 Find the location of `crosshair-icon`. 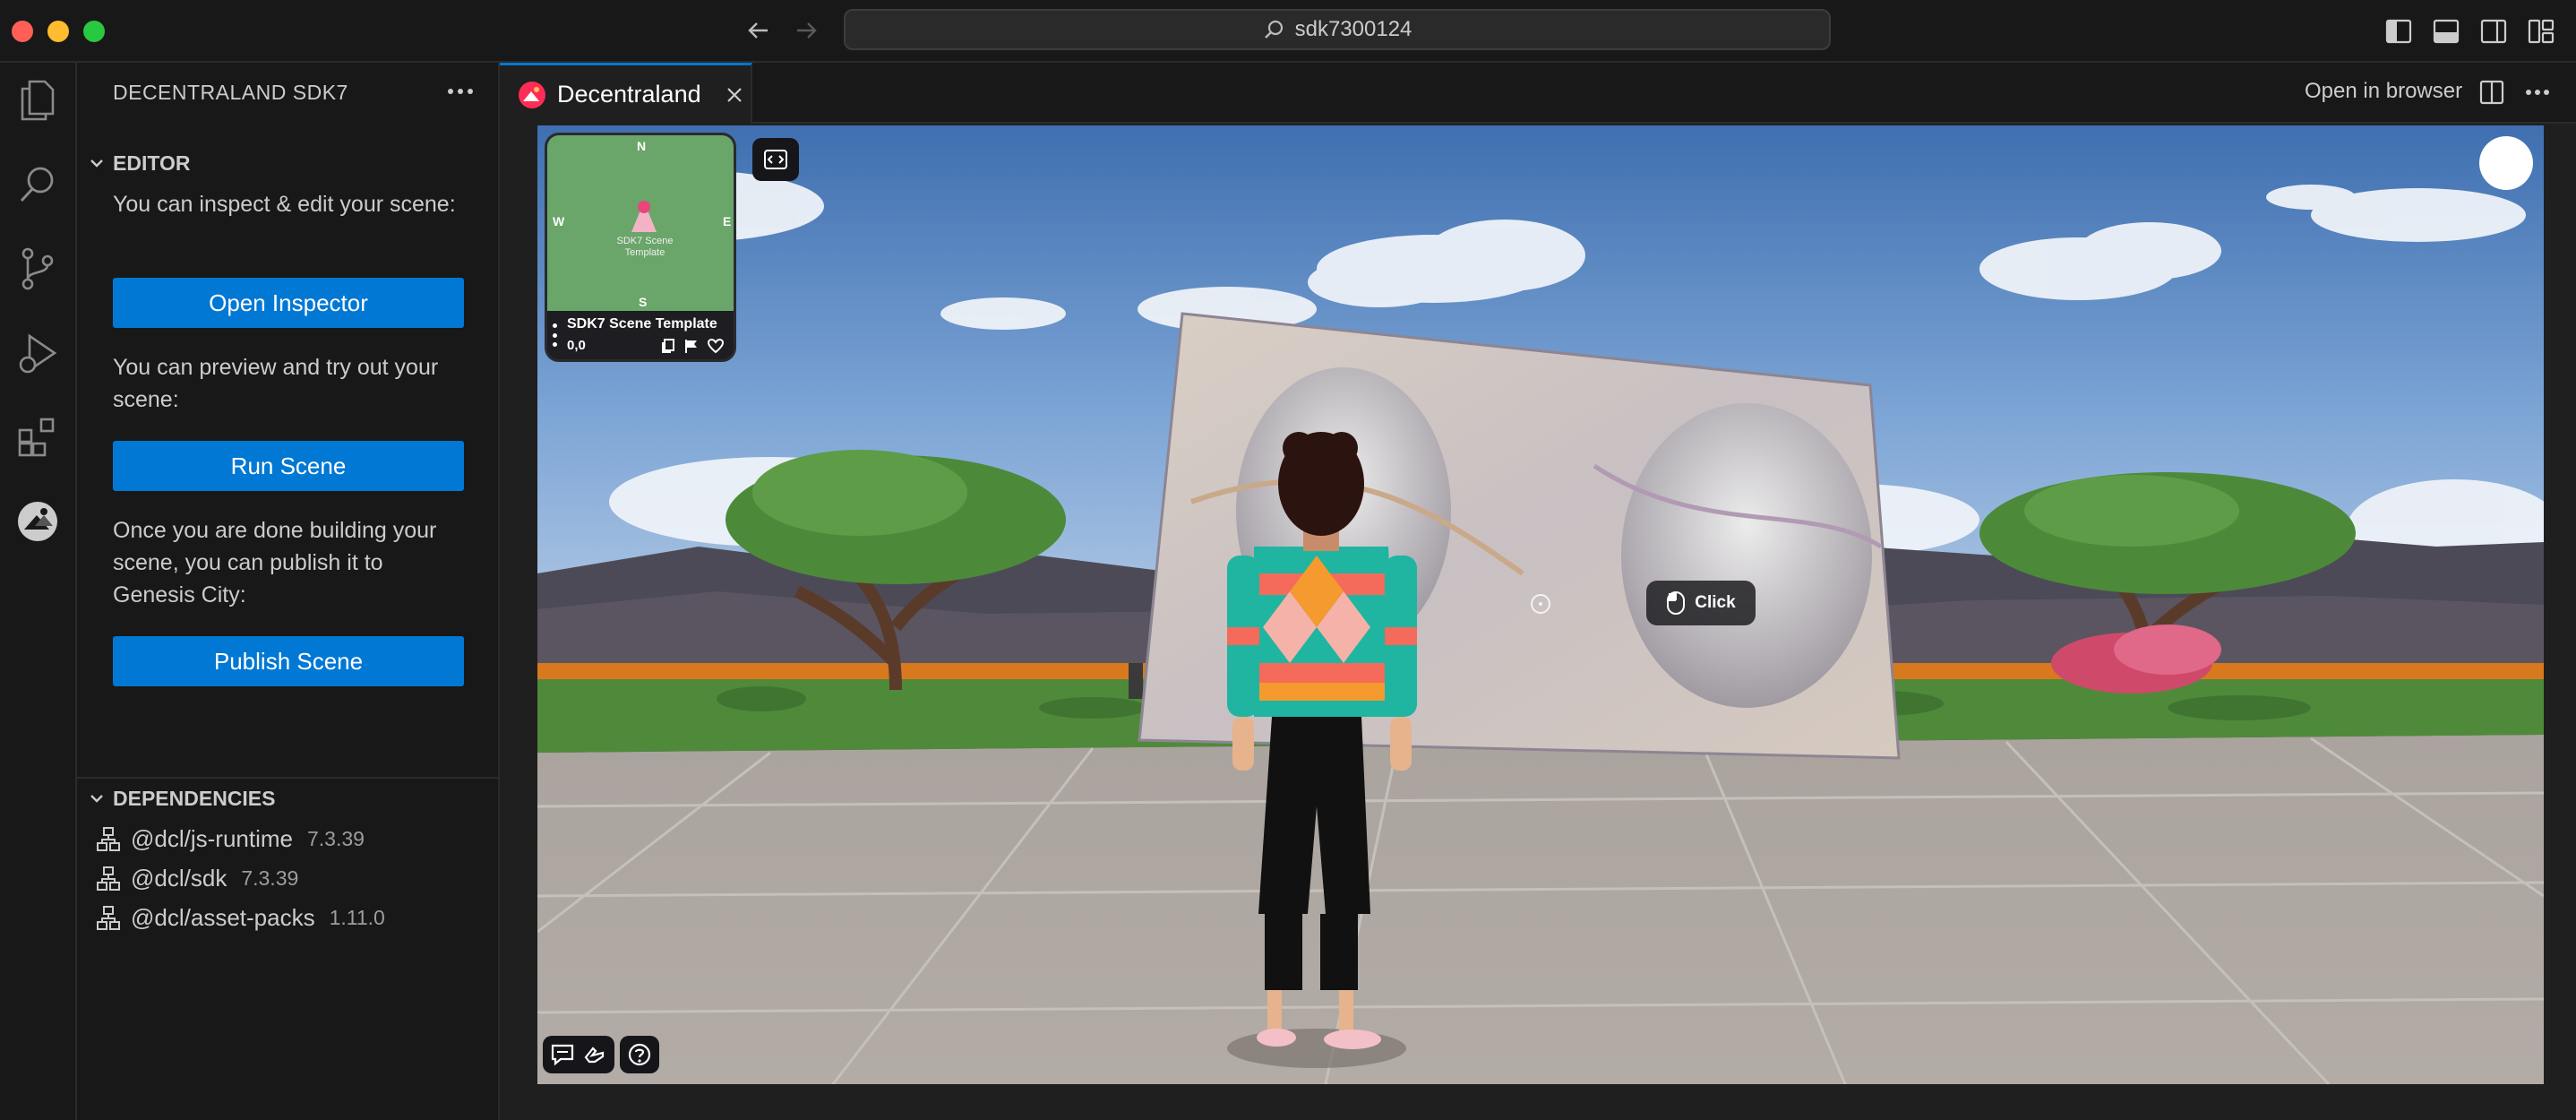

crosshair-icon is located at coordinates (1540, 604).